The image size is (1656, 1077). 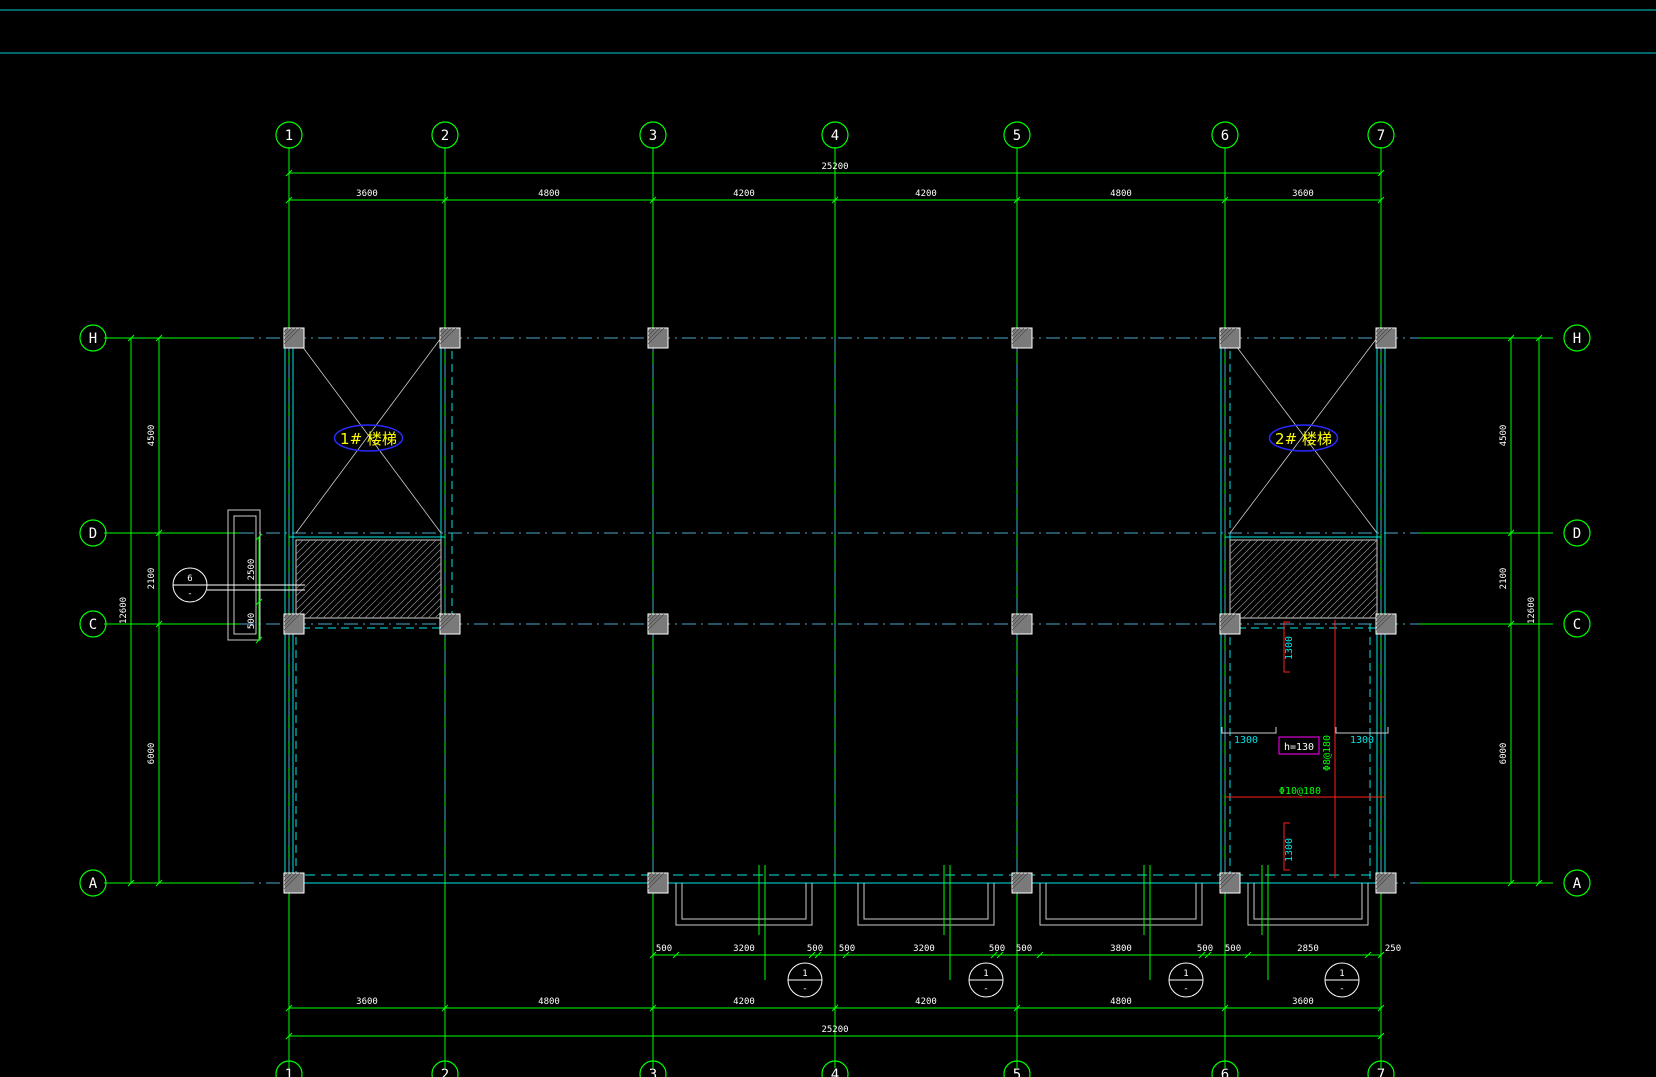 I want to click on dim-top-total-label-0: 25200, so click(x=834, y=167).